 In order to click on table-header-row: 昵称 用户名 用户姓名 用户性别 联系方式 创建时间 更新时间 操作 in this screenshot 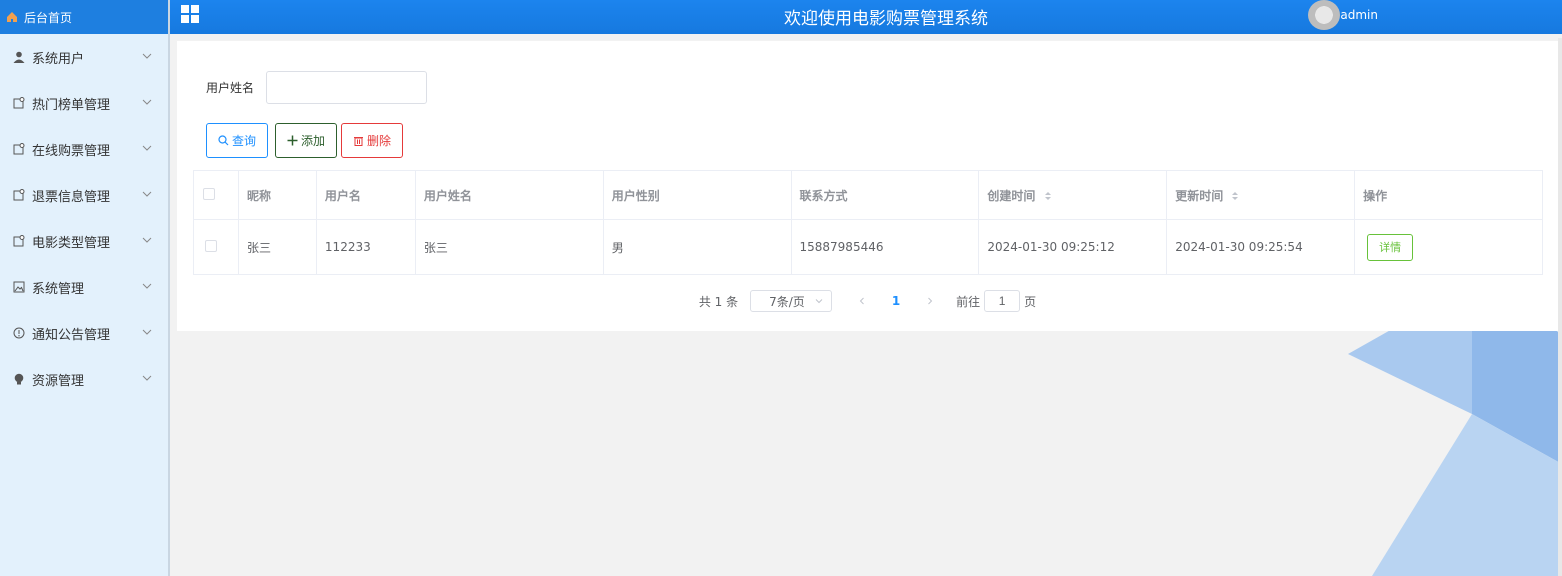, I will do `click(868, 195)`.